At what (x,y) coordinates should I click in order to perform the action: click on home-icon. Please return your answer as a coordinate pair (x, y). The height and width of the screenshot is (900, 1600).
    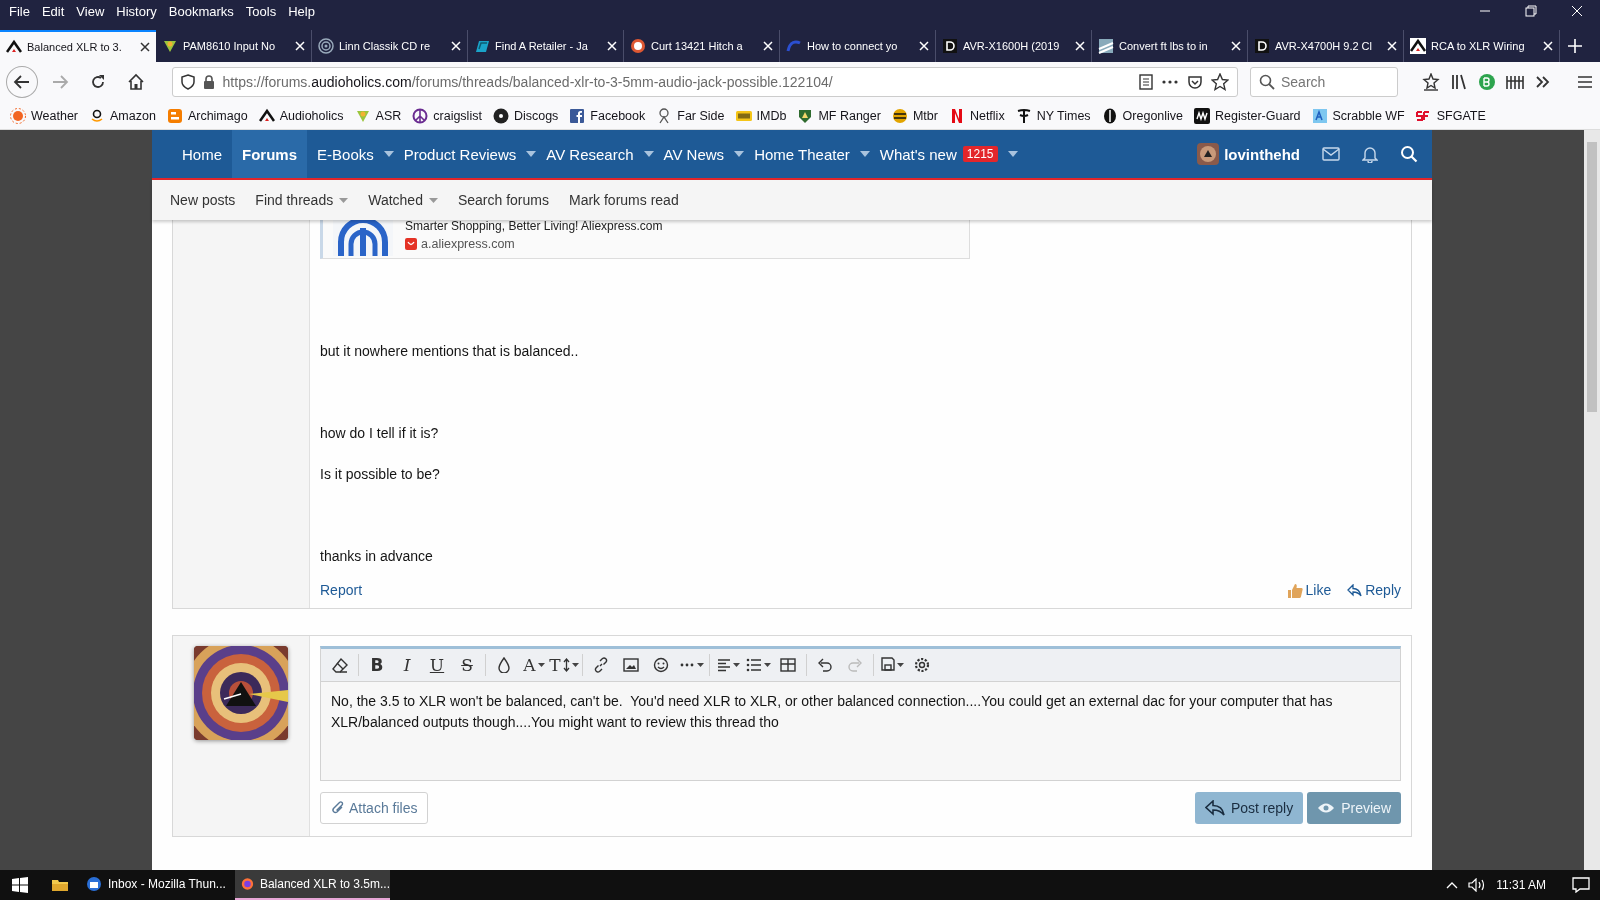
    Looking at the image, I should click on (135, 82).